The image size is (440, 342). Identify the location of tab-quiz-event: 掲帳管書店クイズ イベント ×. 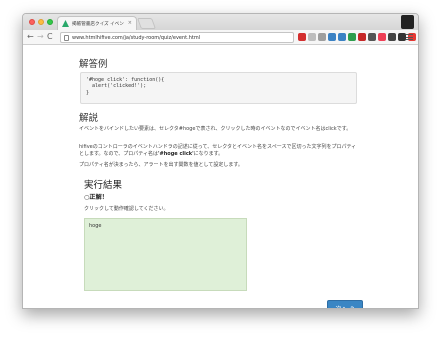
(97, 23).